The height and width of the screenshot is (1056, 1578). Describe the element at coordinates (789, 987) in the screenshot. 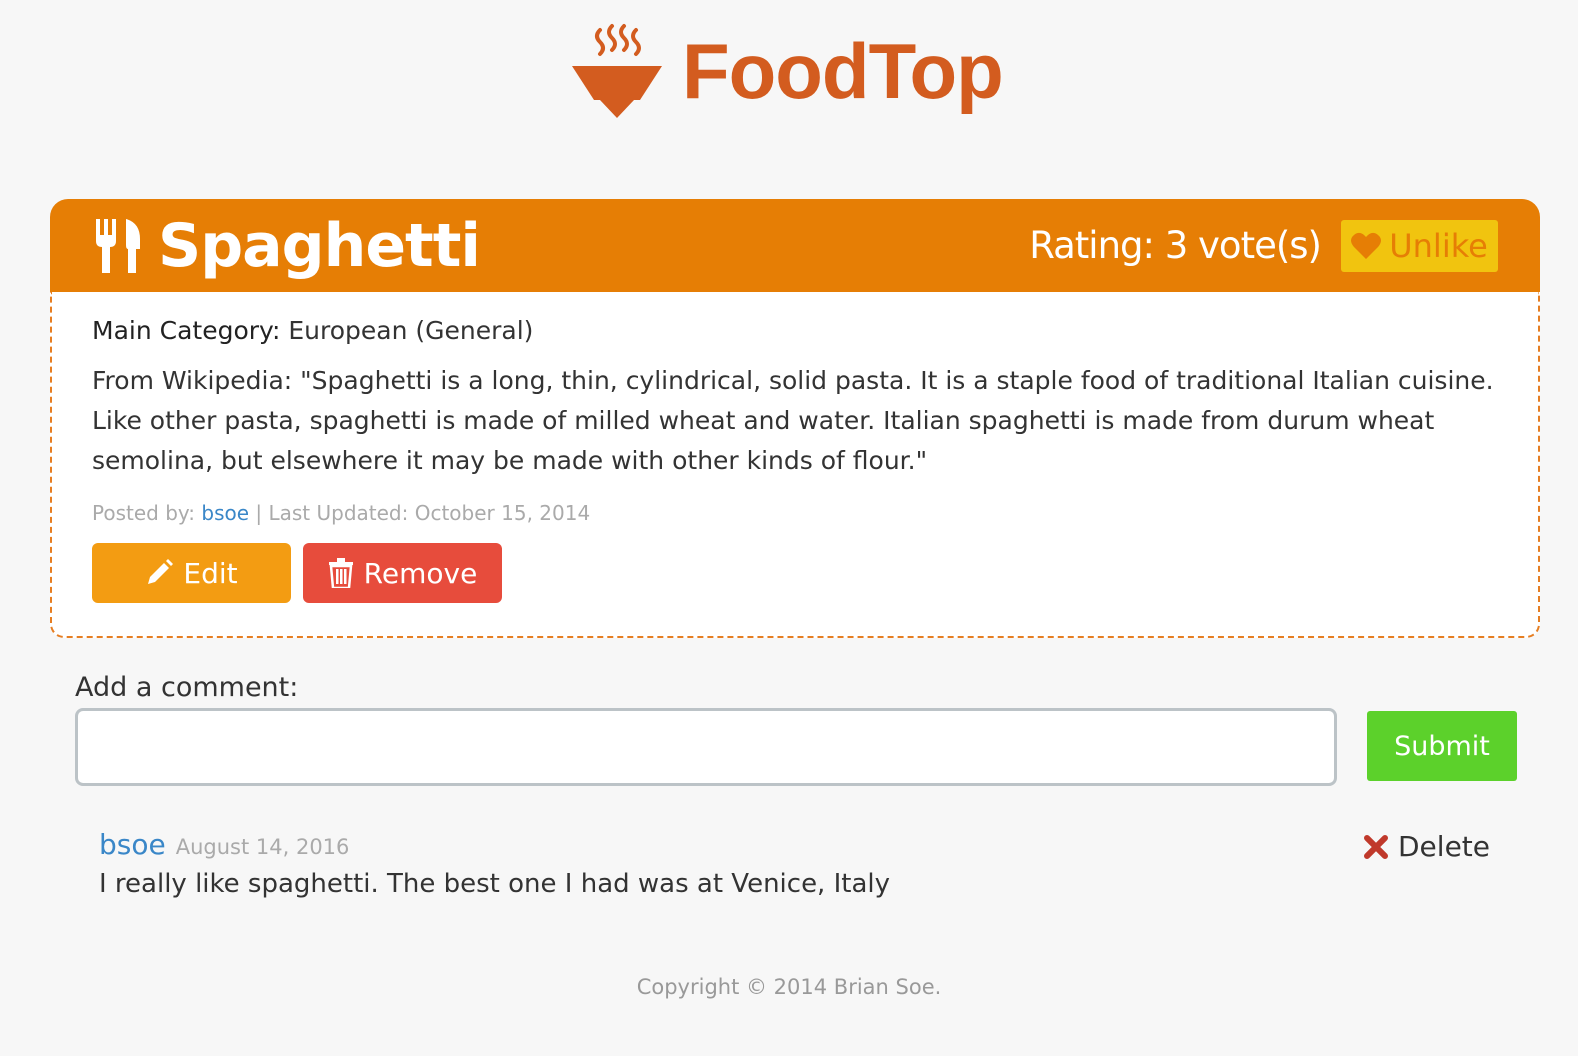

I see `footer-copyright: Copyright © 2014 Brian Soe.` at that location.